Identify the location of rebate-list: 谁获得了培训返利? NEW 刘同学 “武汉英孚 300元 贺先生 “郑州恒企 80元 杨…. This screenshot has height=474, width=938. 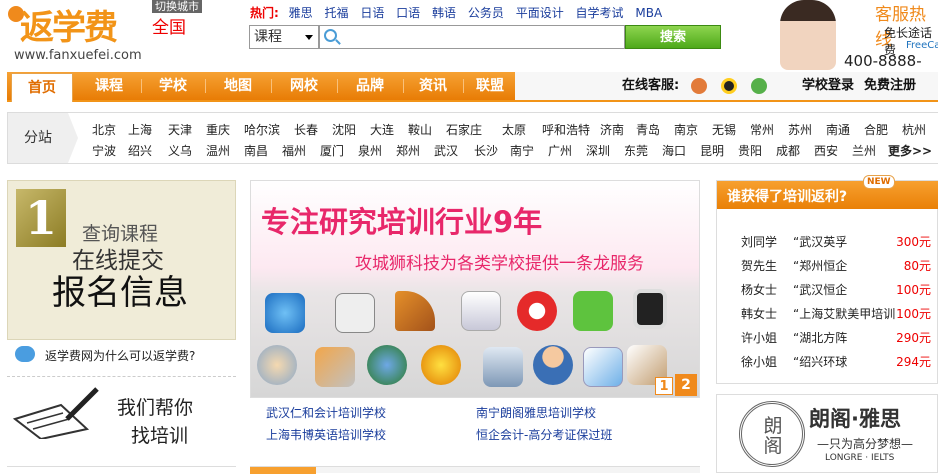
(827, 279).